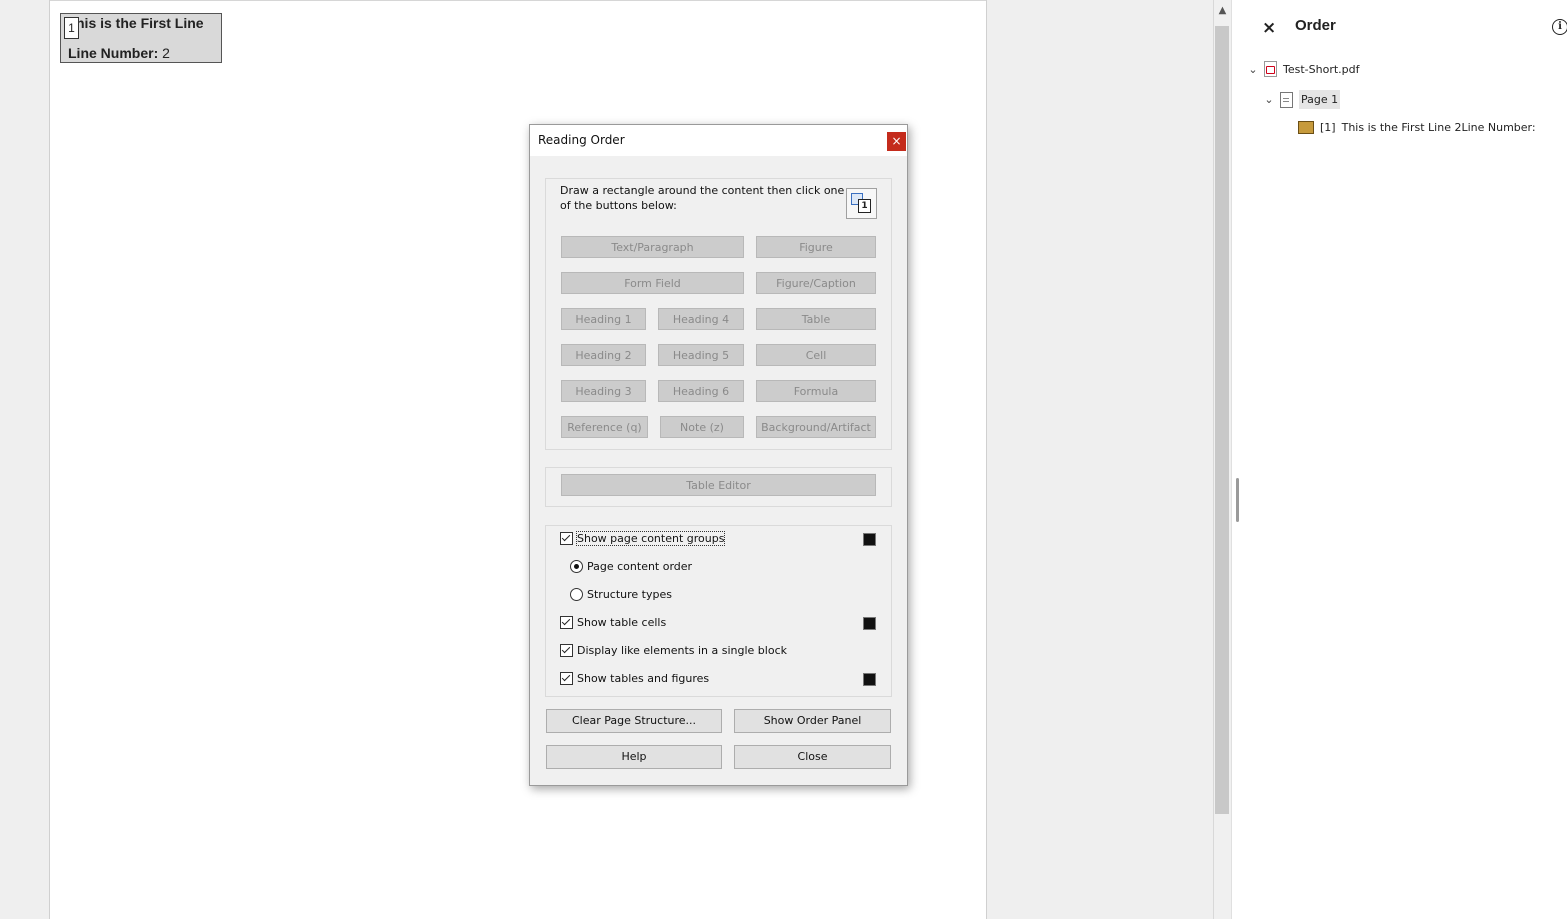  What do you see at coordinates (869, 679) in the screenshot?
I see `tables-figures-color-swatch` at bounding box center [869, 679].